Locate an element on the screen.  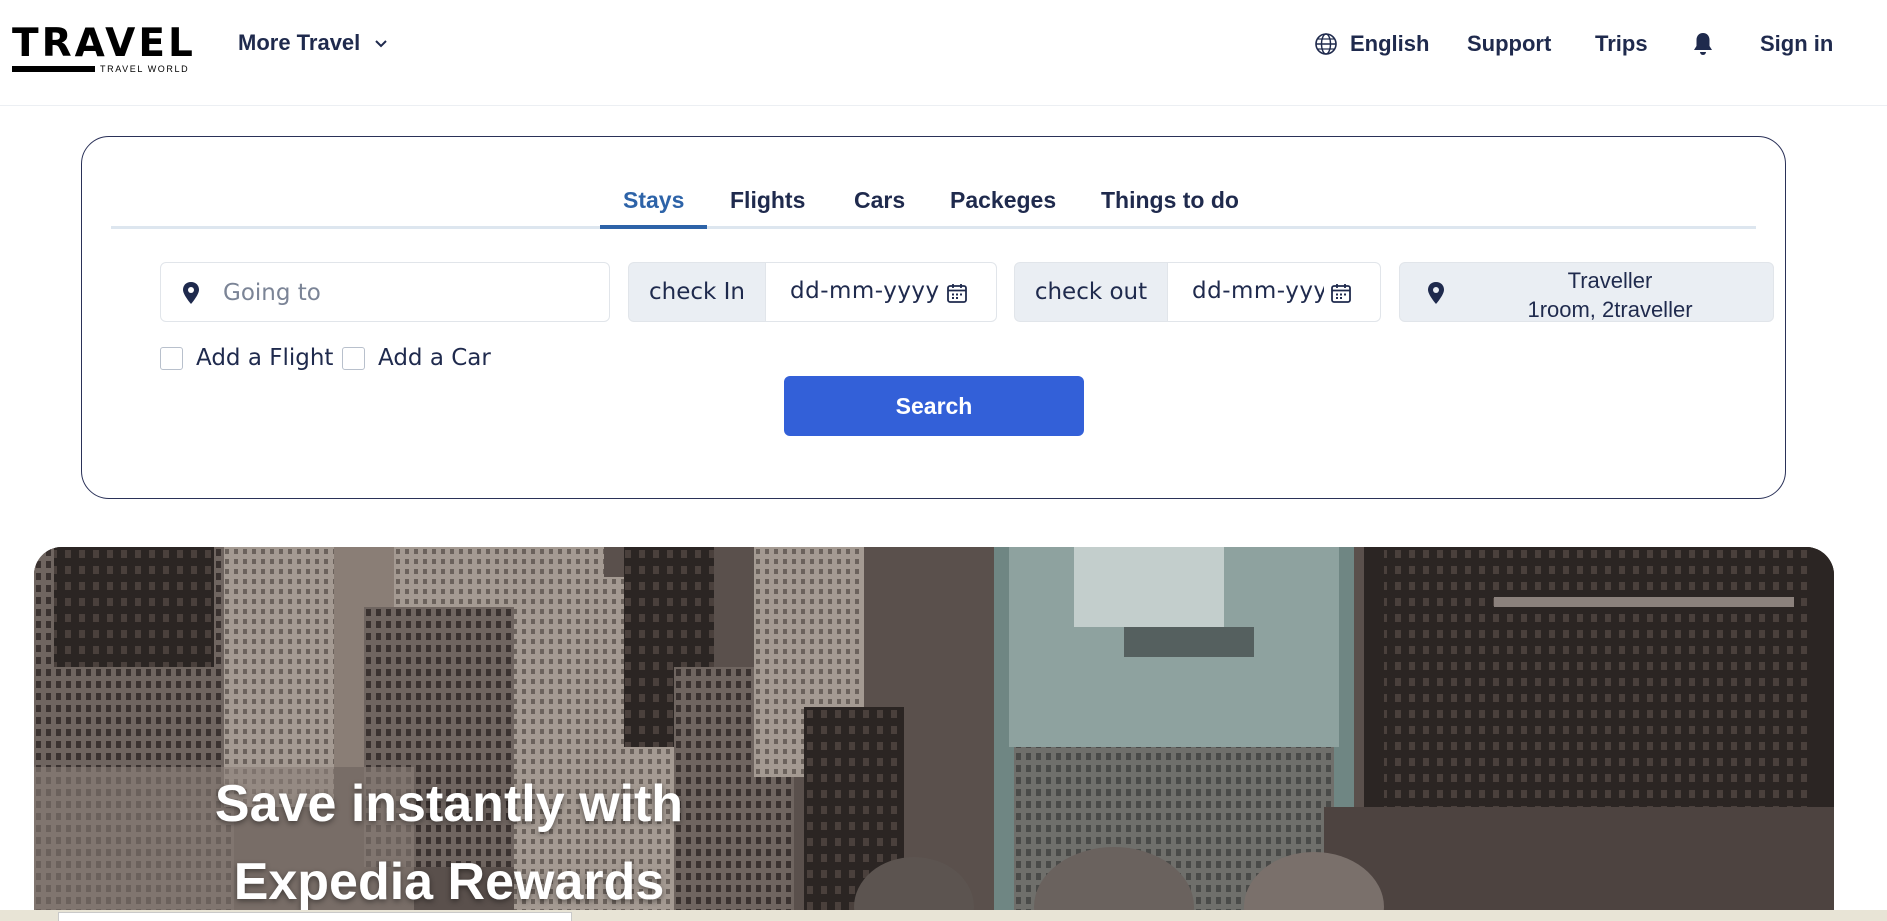
going-to-field is located at coordinates (385, 292).